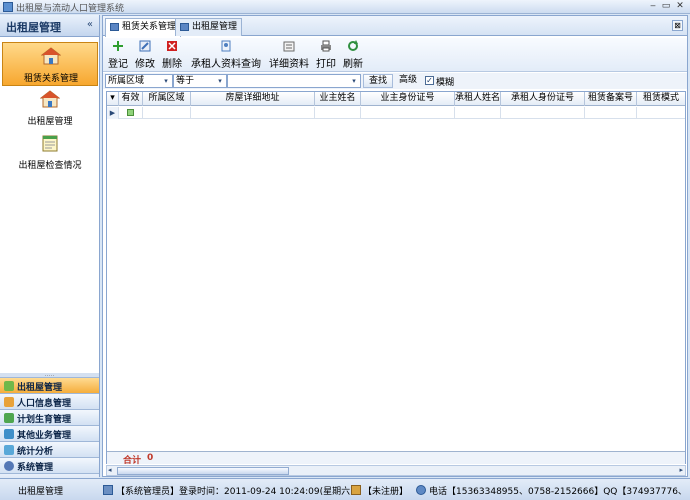 Image resolution: width=690 pixels, height=500 pixels. Describe the element at coordinates (108, 490) in the screenshot. I see `user-icon` at that location.